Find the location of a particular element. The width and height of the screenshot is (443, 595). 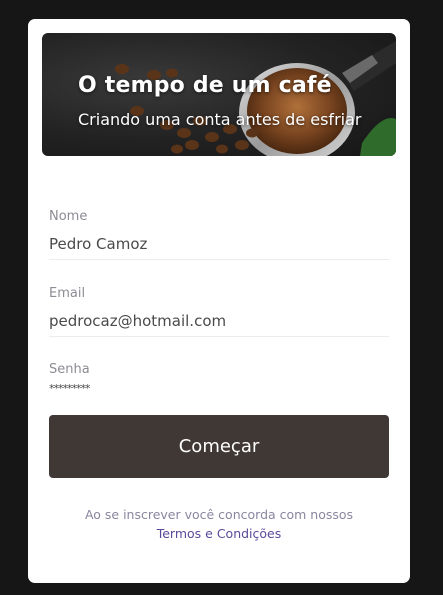

email-label: Email is located at coordinates (67, 293).